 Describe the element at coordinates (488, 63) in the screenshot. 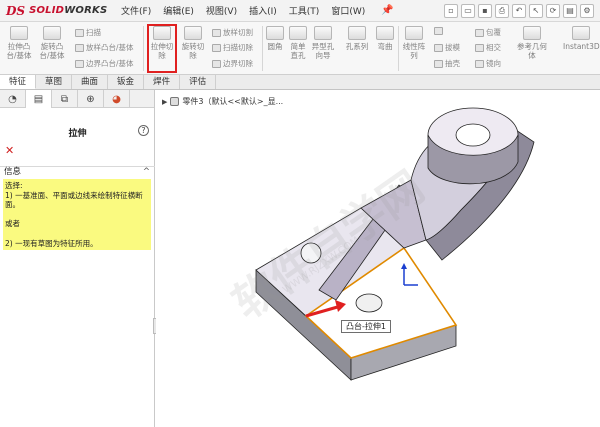

I see `mirror-button: 镜向` at that location.